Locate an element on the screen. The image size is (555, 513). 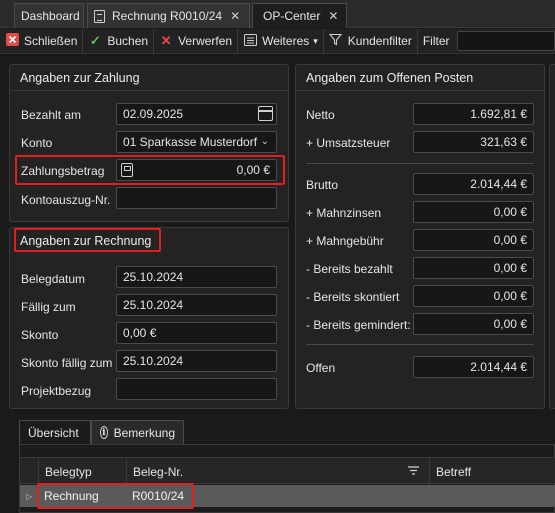
account-value: 01 Sparkasse Musterdorf is located at coordinates (190, 142).